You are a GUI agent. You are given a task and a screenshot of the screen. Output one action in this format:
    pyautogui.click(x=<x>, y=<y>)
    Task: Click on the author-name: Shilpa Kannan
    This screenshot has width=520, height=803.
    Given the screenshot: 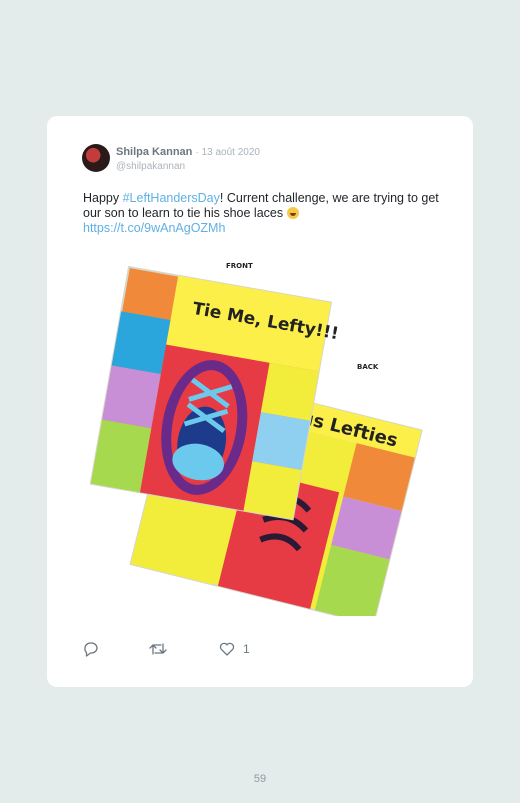 What is the action you would take?
    pyautogui.click(x=154, y=152)
    